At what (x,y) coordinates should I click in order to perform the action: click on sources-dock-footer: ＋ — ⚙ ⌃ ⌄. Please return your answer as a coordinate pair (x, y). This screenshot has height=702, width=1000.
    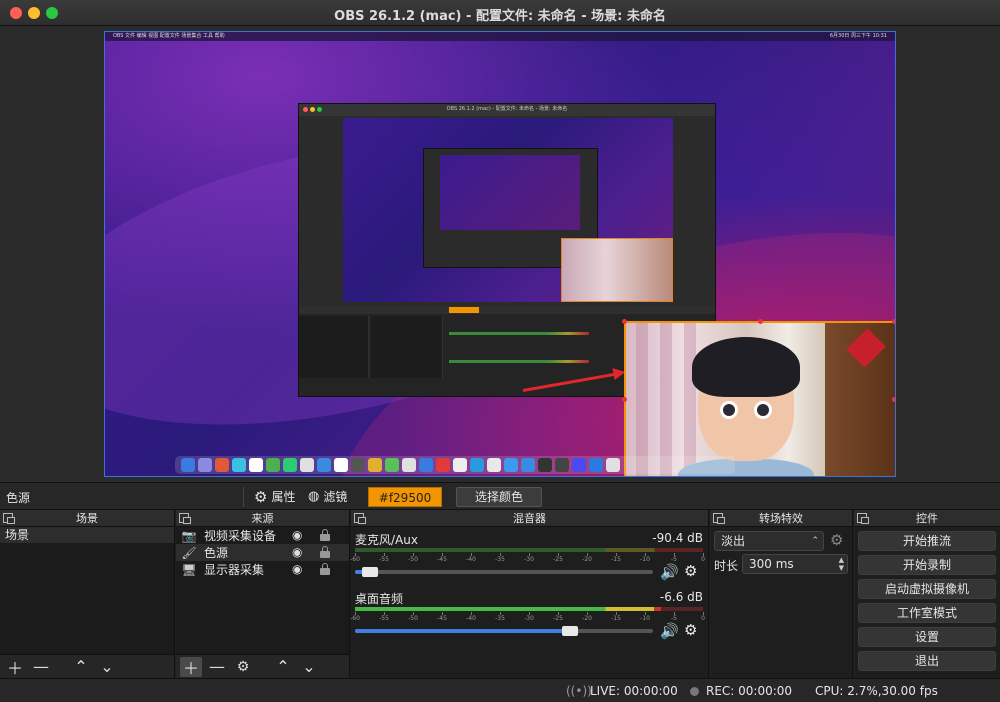
    Looking at the image, I should click on (262, 666).